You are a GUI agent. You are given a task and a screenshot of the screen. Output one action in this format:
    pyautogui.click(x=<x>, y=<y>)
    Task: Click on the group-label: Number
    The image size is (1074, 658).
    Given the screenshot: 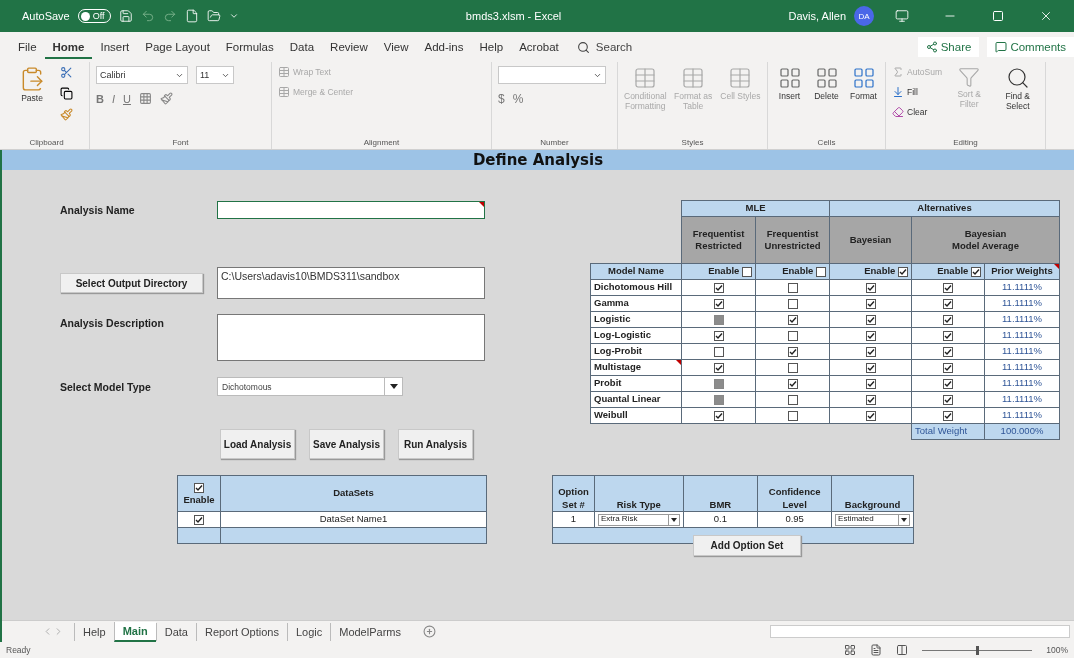 What is the action you would take?
    pyautogui.click(x=554, y=142)
    